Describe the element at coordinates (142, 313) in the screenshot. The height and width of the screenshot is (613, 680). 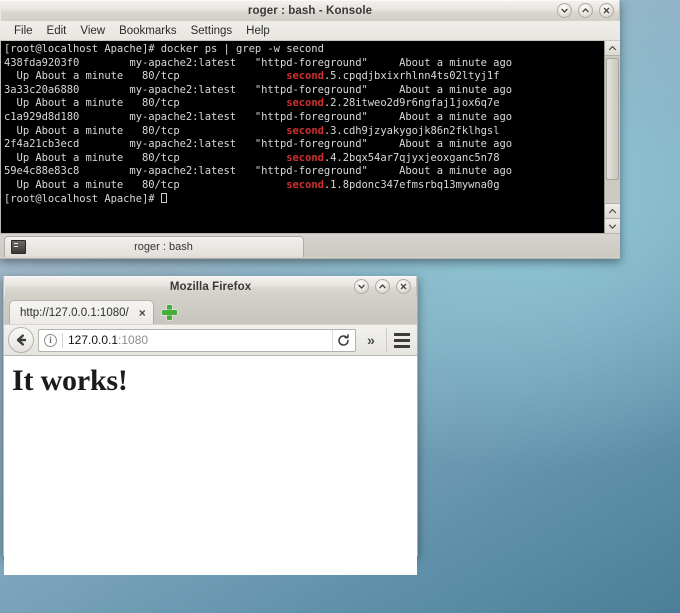
I see `close-tab-icon: ×` at that location.